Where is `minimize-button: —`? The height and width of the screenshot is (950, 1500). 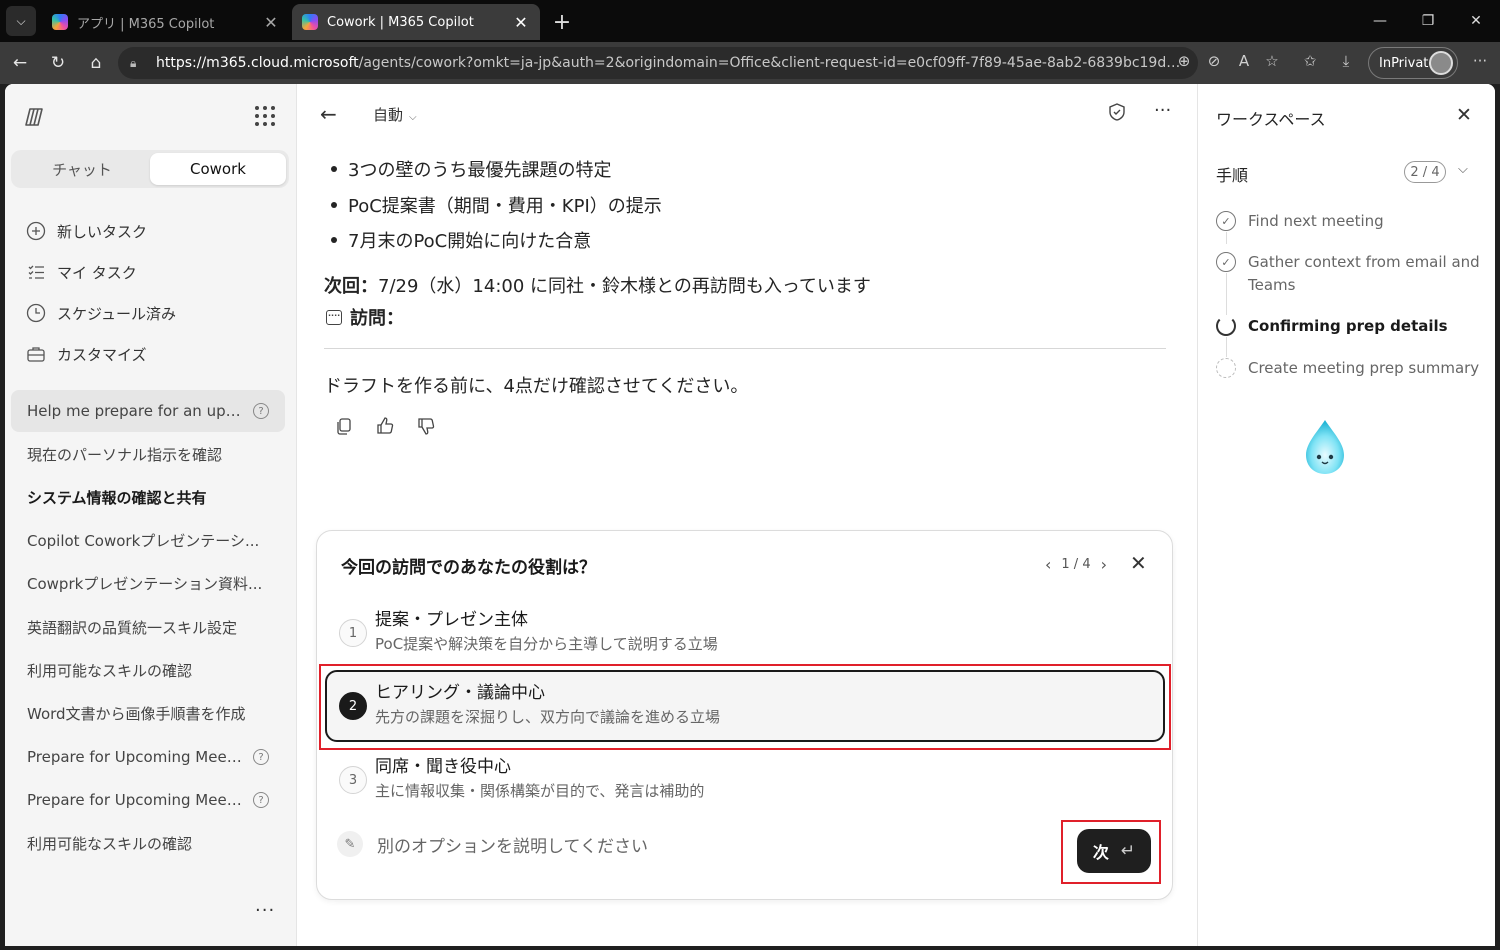
minimize-button: — is located at coordinates (1380, 21).